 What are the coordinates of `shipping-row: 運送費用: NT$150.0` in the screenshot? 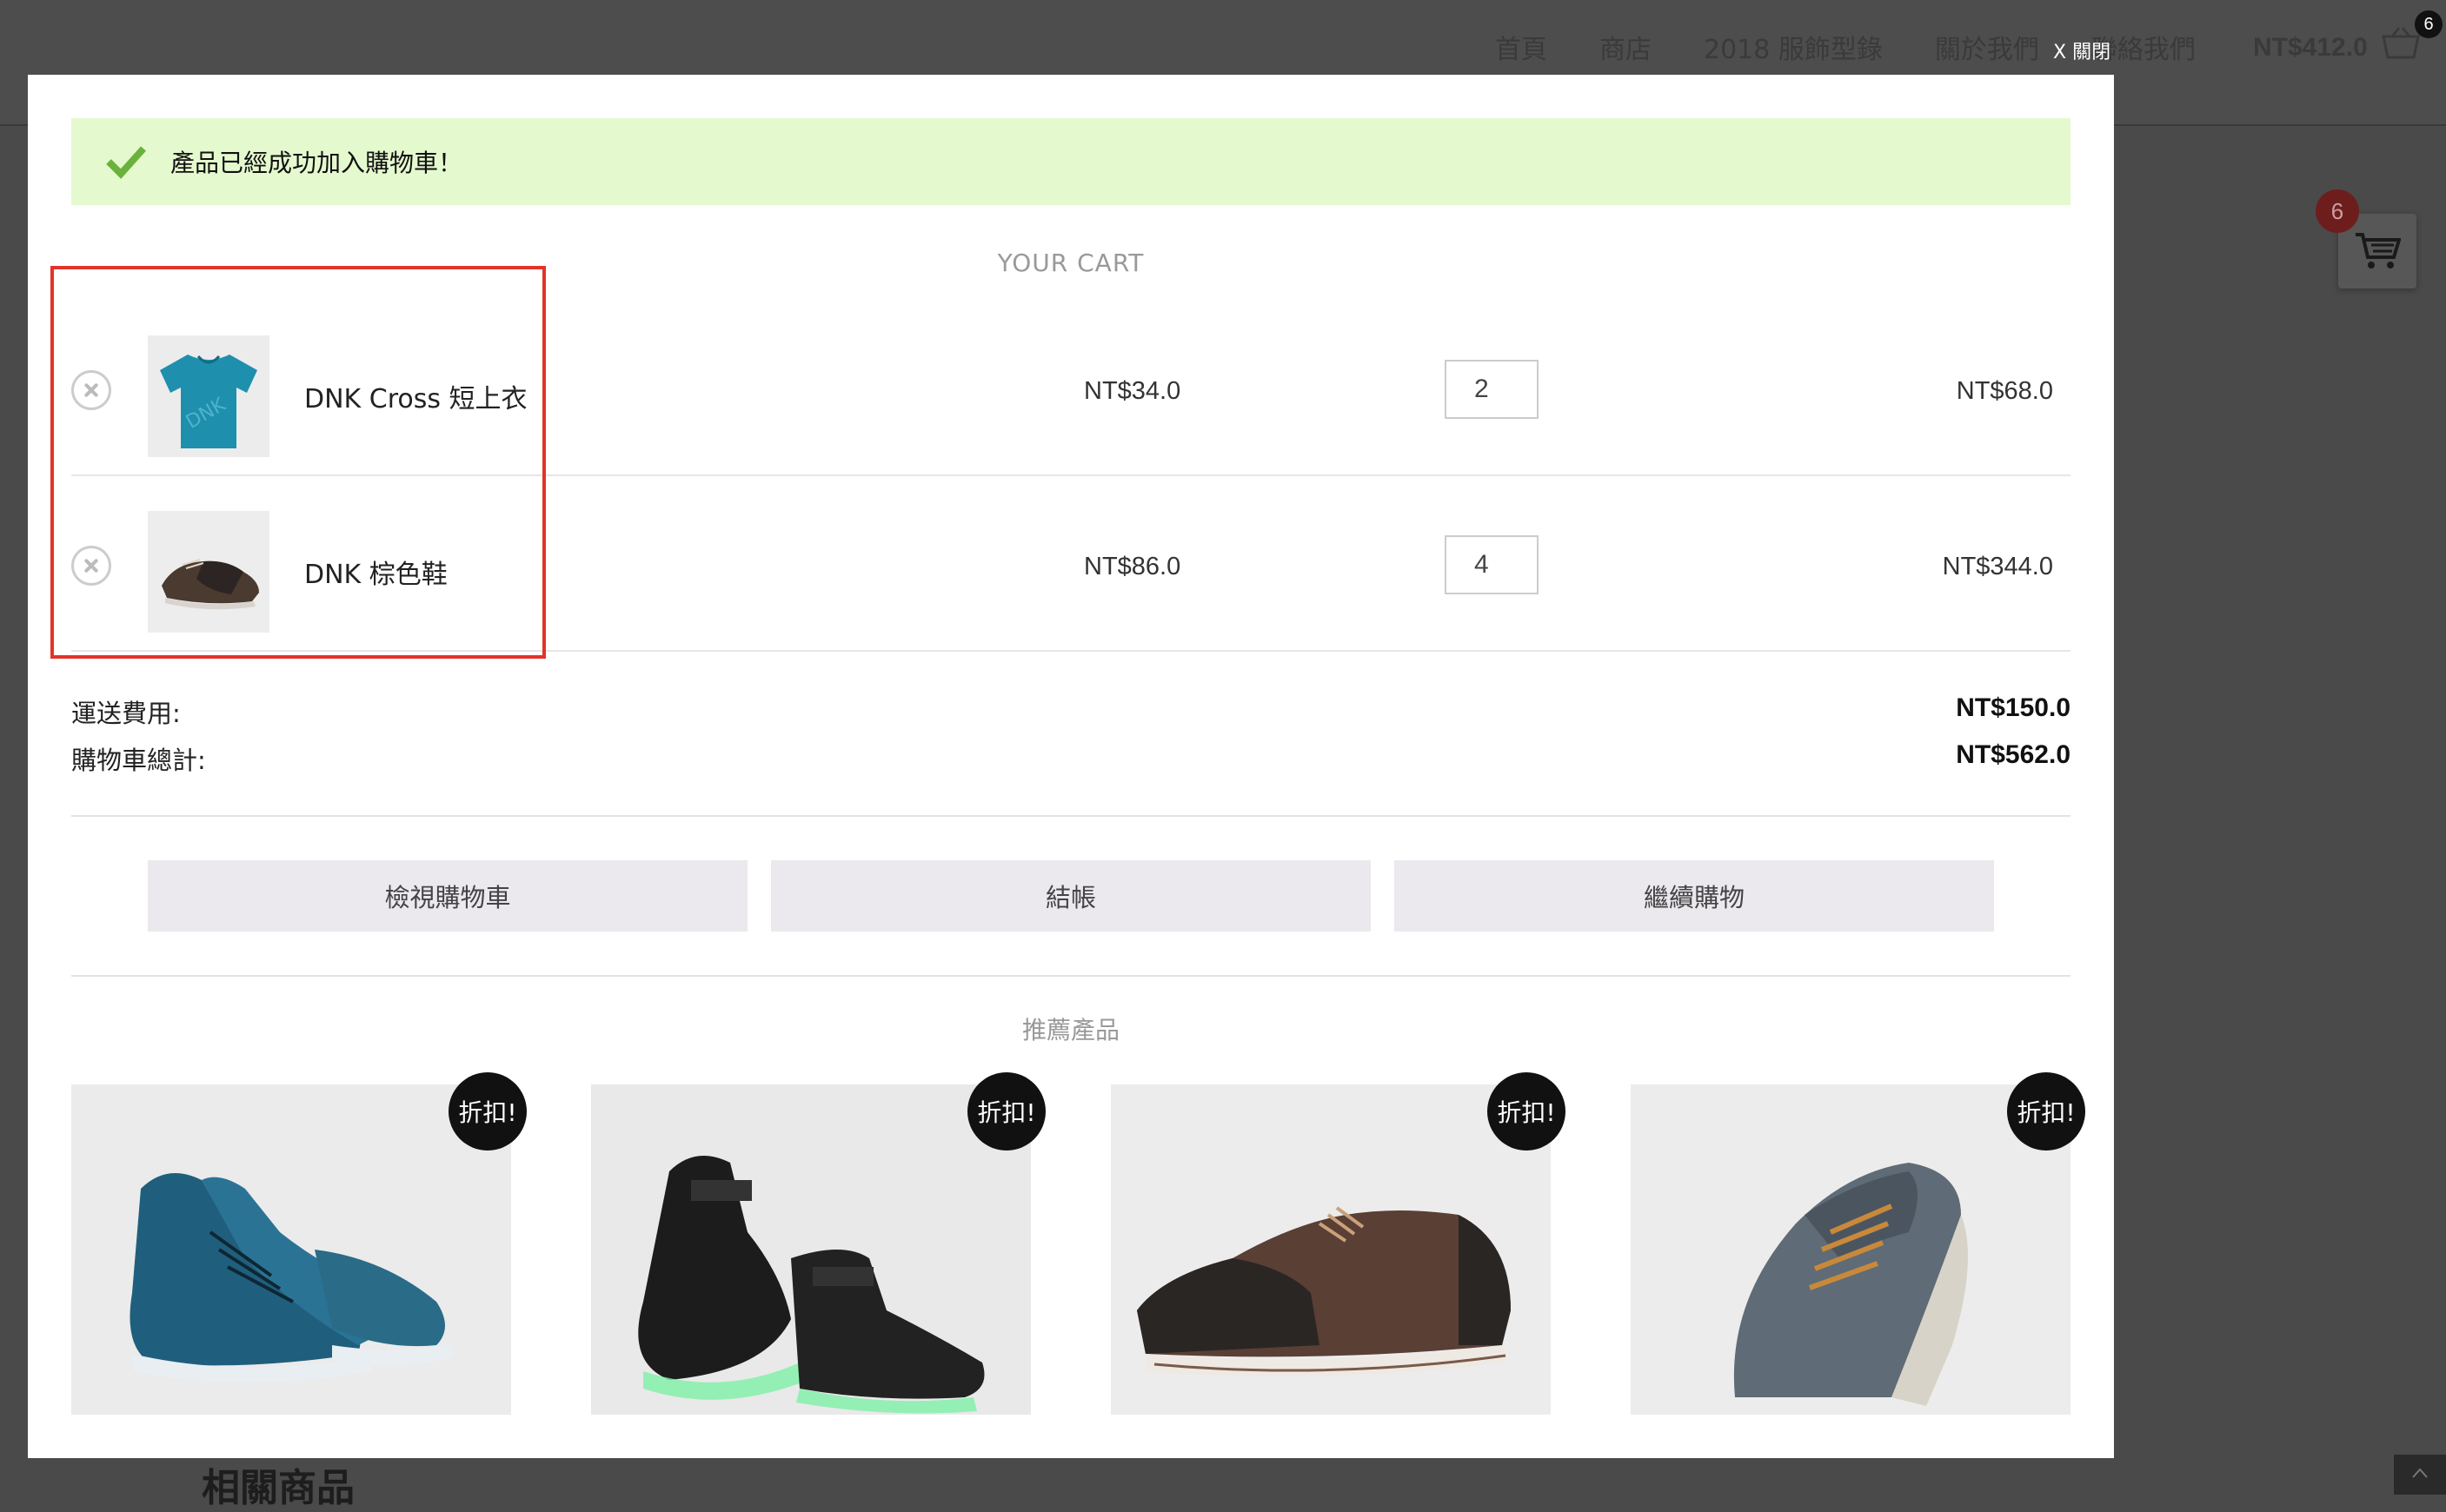 It's located at (1070, 710).